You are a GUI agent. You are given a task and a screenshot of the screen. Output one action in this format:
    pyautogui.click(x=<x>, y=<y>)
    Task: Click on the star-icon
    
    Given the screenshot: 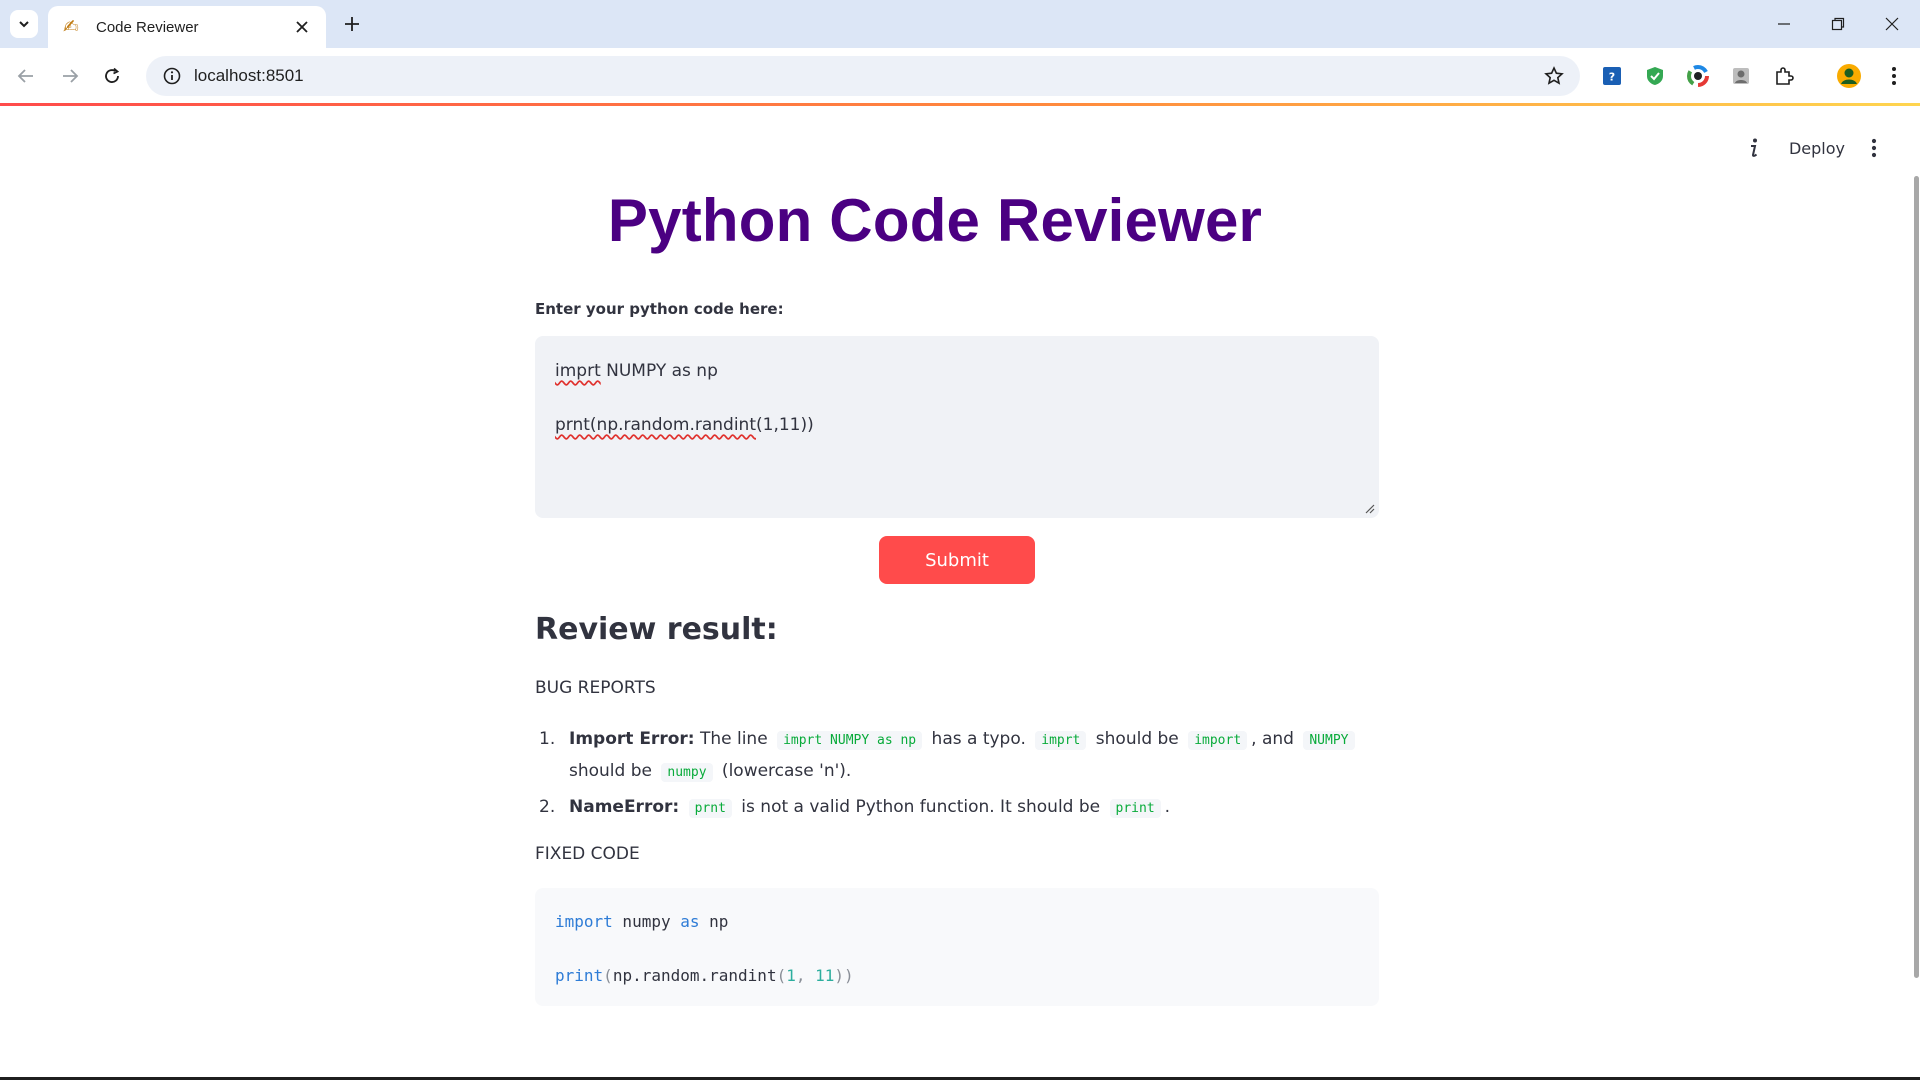 What is the action you would take?
    pyautogui.click(x=1554, y=76)
    